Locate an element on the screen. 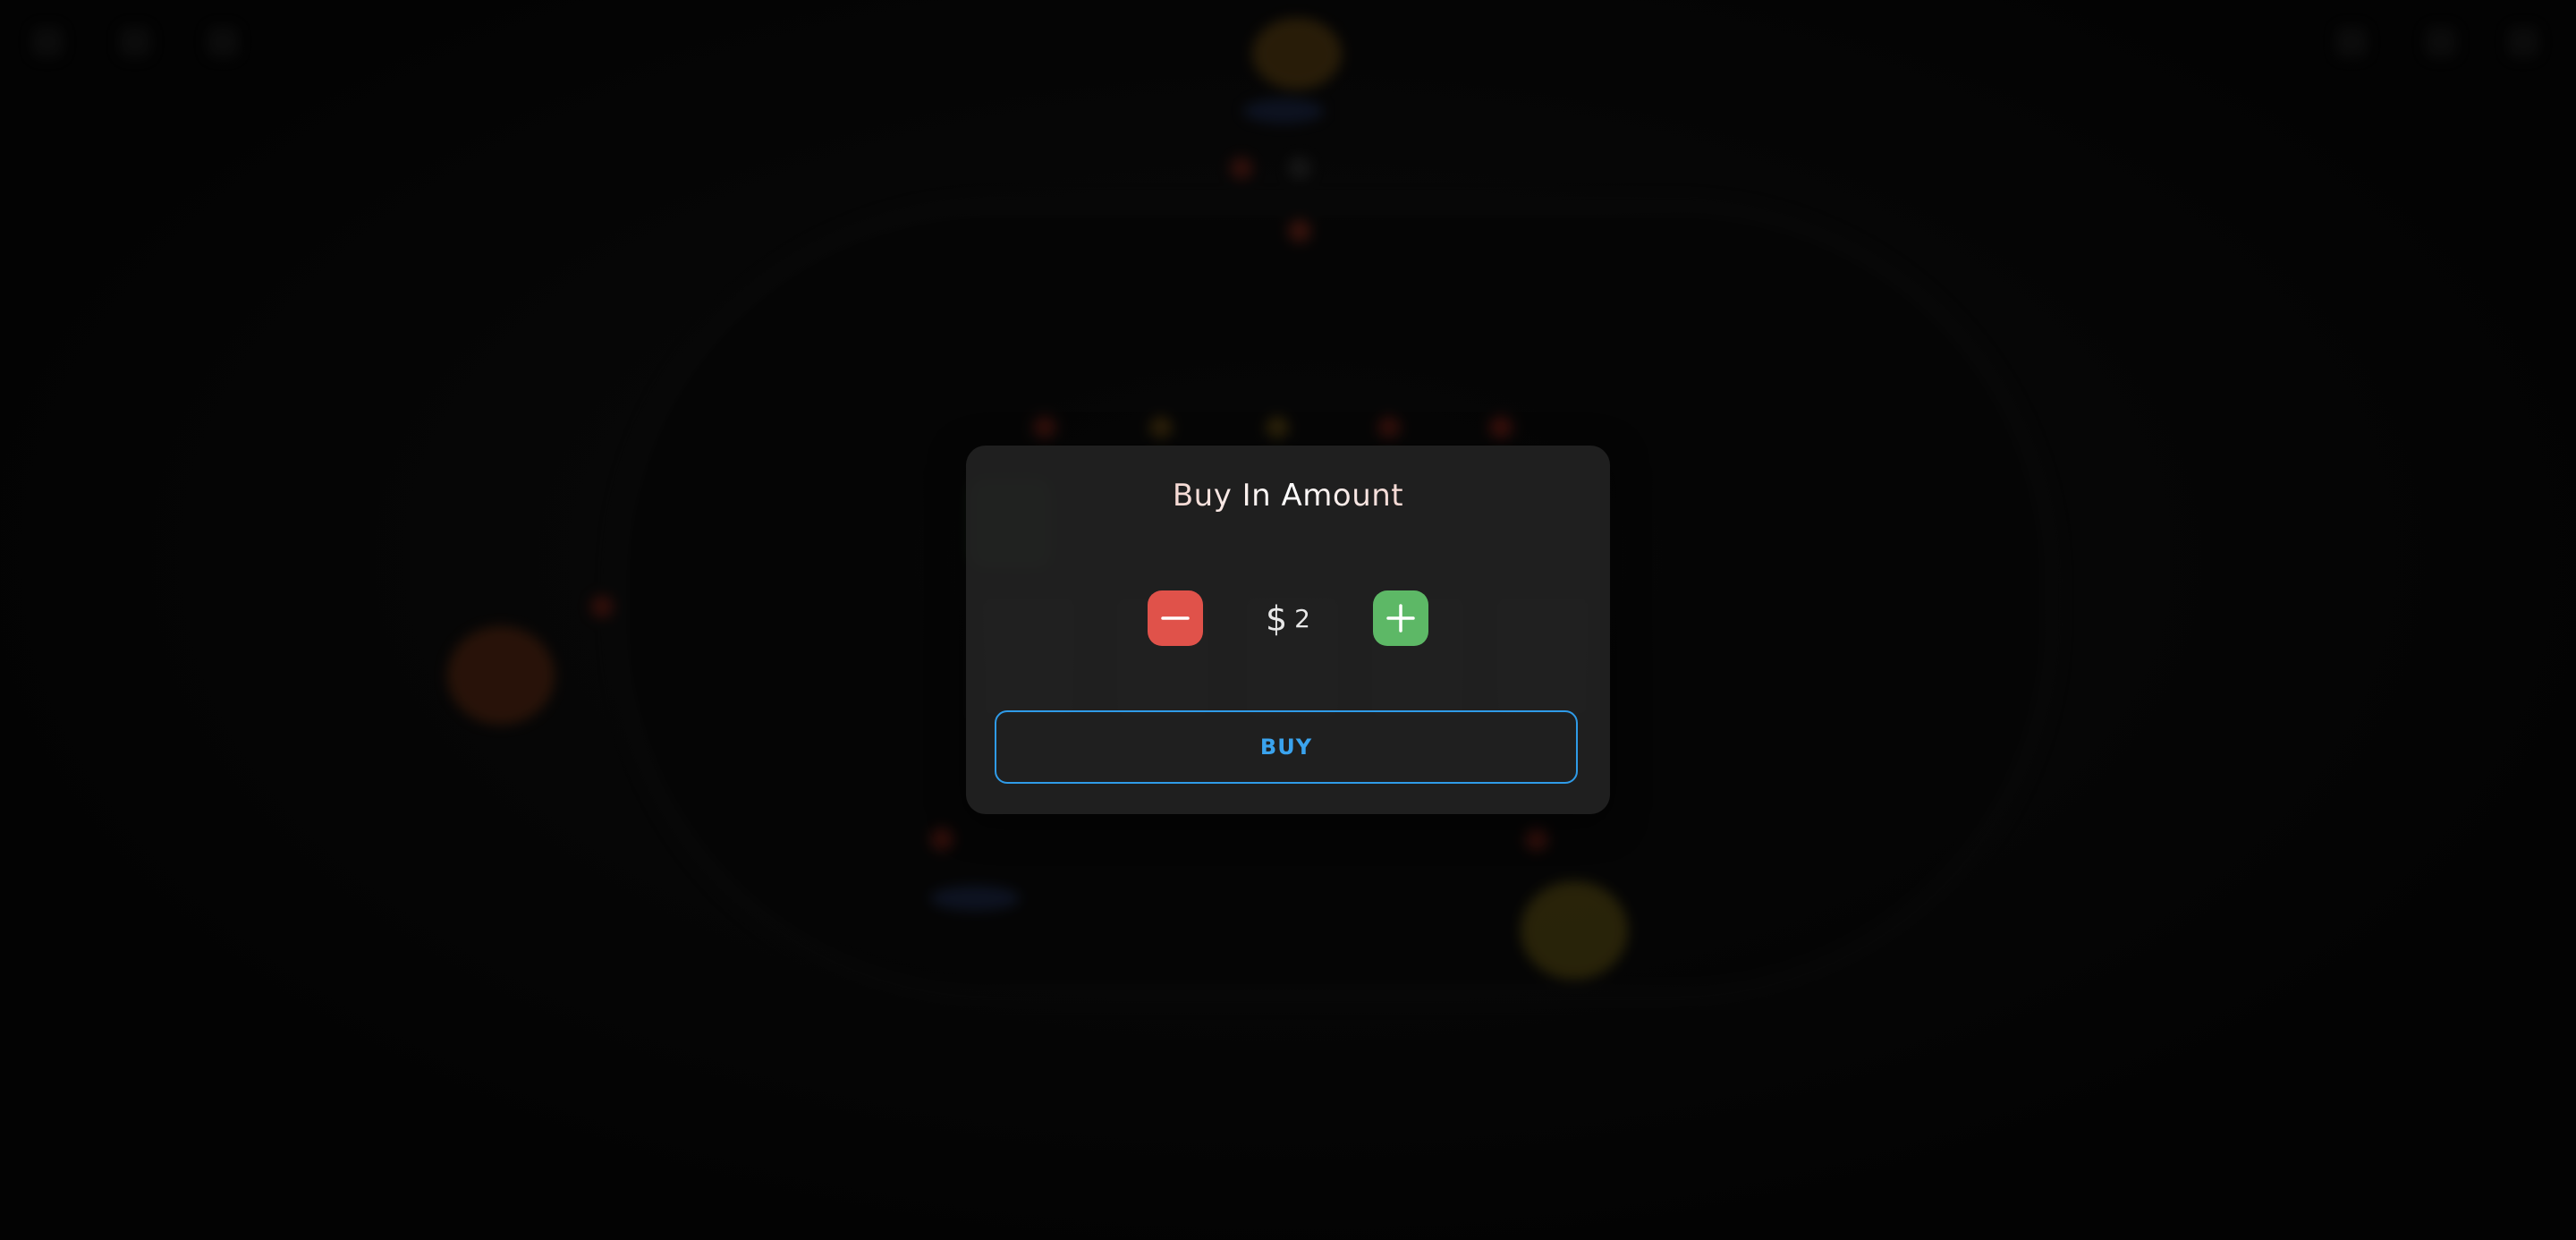 This screenshot has height=1240, width=2576. buy-in-dialog: Buy In Amount $2 BUY is located at coordinates (1288, 630).